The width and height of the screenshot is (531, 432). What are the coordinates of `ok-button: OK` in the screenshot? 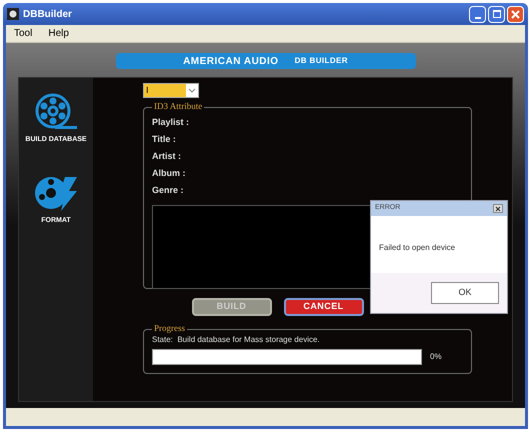 It's located at (465, 293).